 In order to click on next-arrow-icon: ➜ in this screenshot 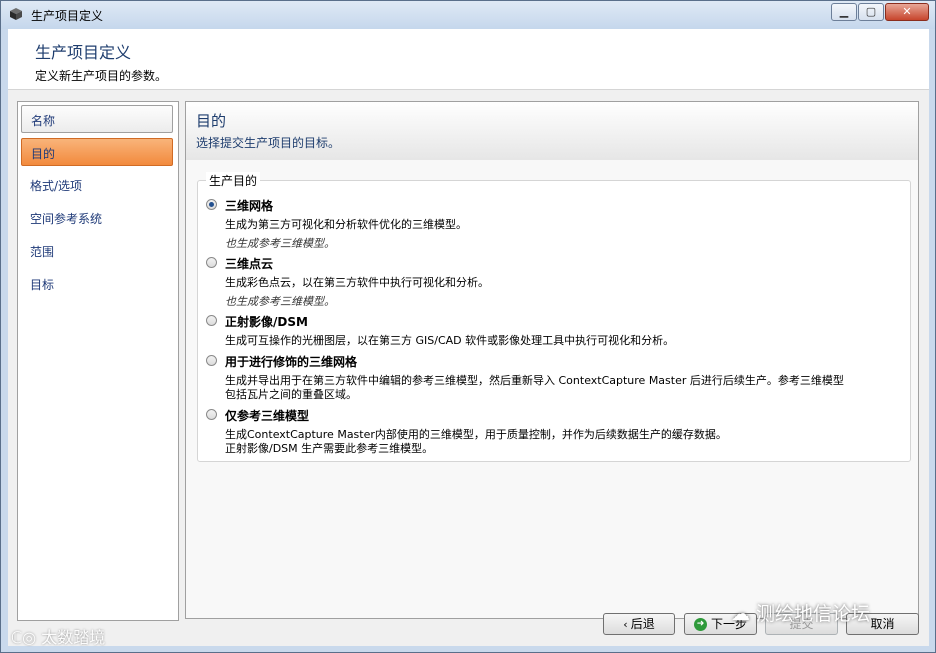, I will do `click(700, 624)`.